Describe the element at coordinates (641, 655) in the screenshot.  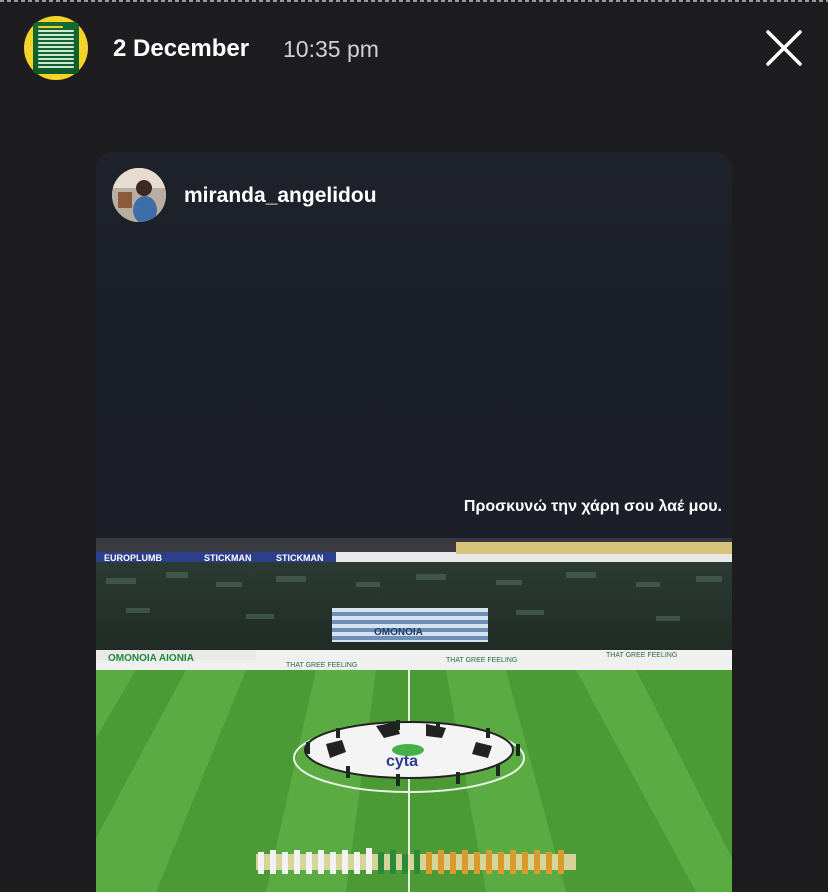
I see `ad-board-text-3: THAT GREE FEELING` at that location.